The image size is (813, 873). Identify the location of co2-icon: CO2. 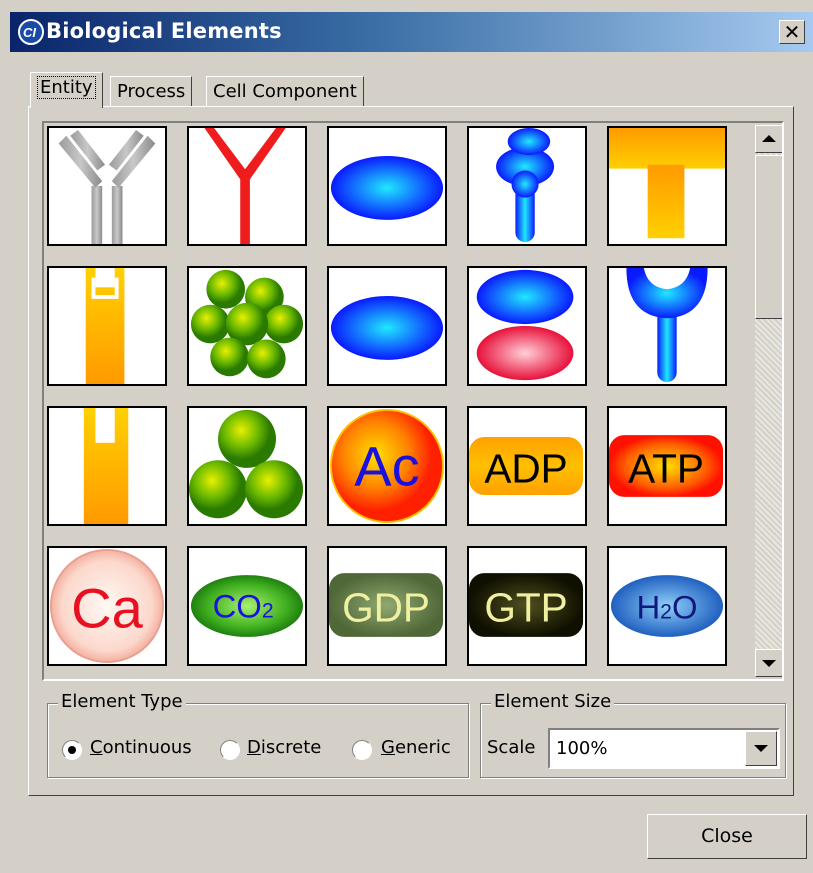
(247, 606).